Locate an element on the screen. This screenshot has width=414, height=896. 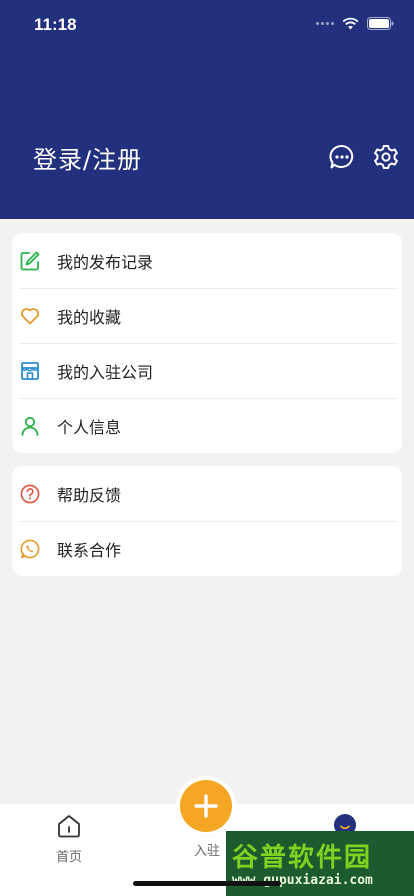
menu-item-personal-info: 个人信息 is located at coordinates (207, 425).